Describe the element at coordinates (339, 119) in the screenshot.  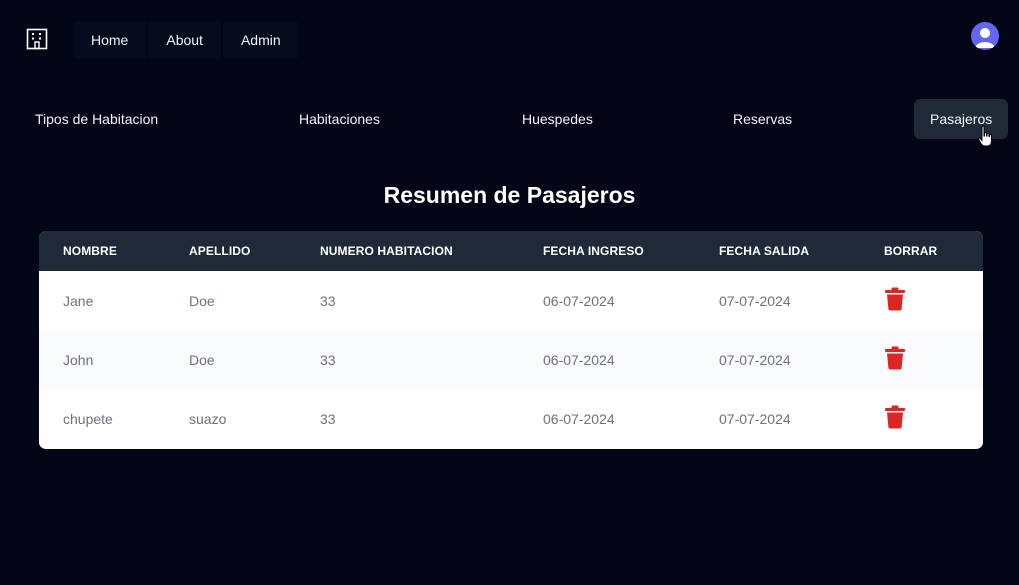
I see `tab-habitaciones: Habitaciones` at that location.